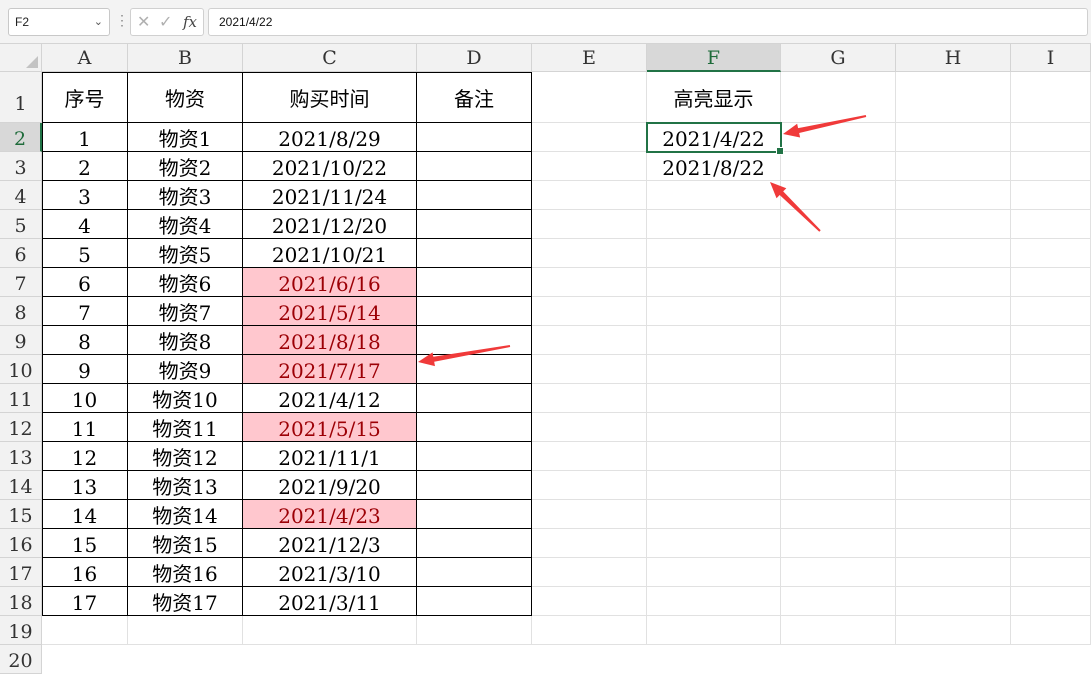 The width and height of the screenshot is (1091, 678). What do you see at coordinates (330, 311) in the screenshot?
I see `date-cell: 2021/5/14` at bounding box center [330, 311].